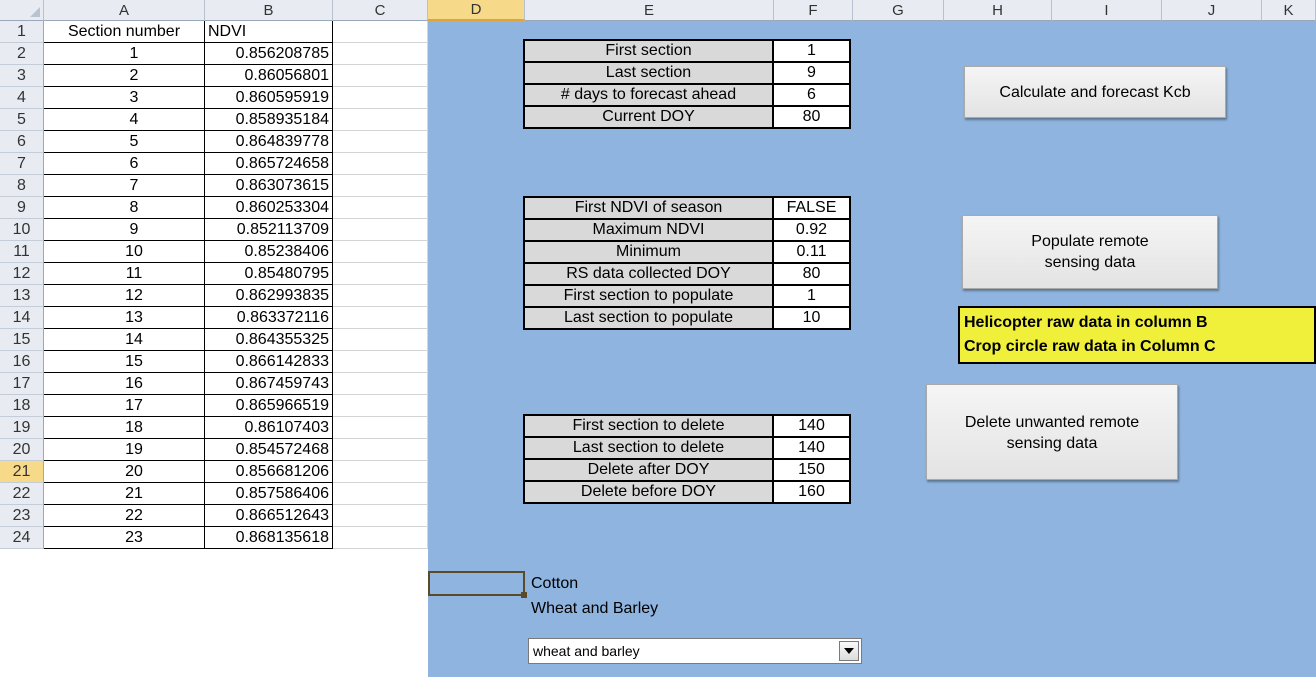 The image size is (1316, 677). I want to click on ndvi-header: NDVI, so click(269, 32).